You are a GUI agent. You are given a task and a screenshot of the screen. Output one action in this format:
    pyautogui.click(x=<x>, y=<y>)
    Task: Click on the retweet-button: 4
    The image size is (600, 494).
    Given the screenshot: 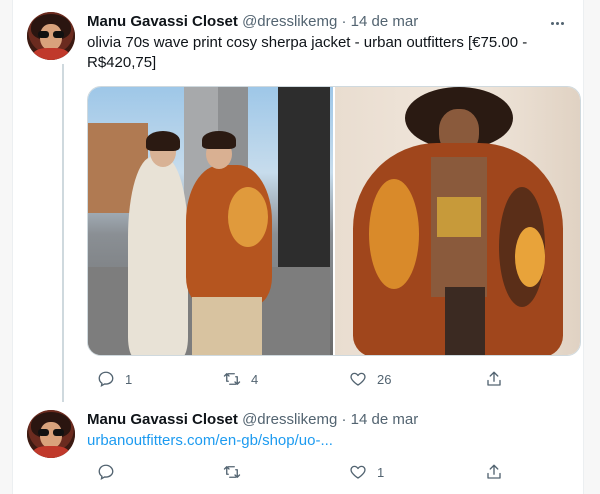 What is the action you would take?
    pyautogui.click(x=240, y=379)
    